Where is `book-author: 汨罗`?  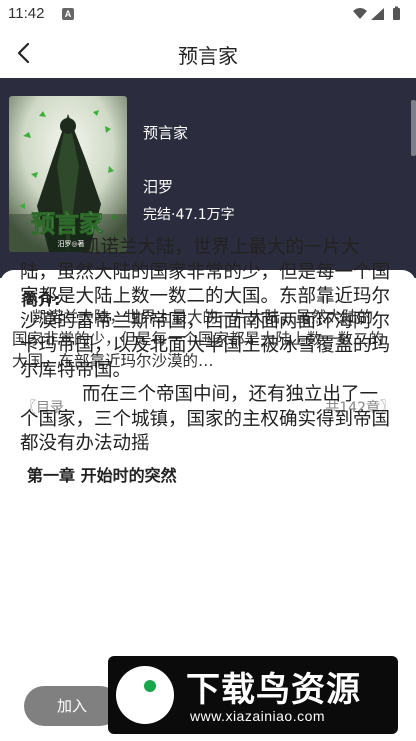
book-author: 汨罗 is located at coordinates (158, 186).